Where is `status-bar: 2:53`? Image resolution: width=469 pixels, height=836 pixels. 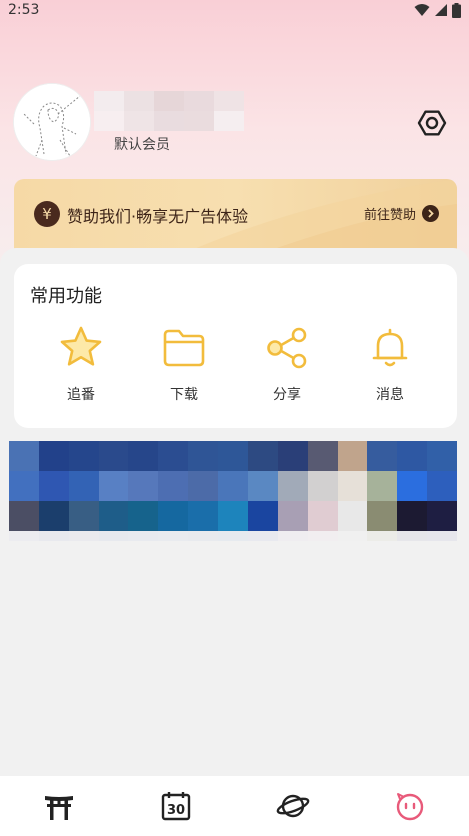
status-bar: 2:53 is located at coordinates (234, 10).